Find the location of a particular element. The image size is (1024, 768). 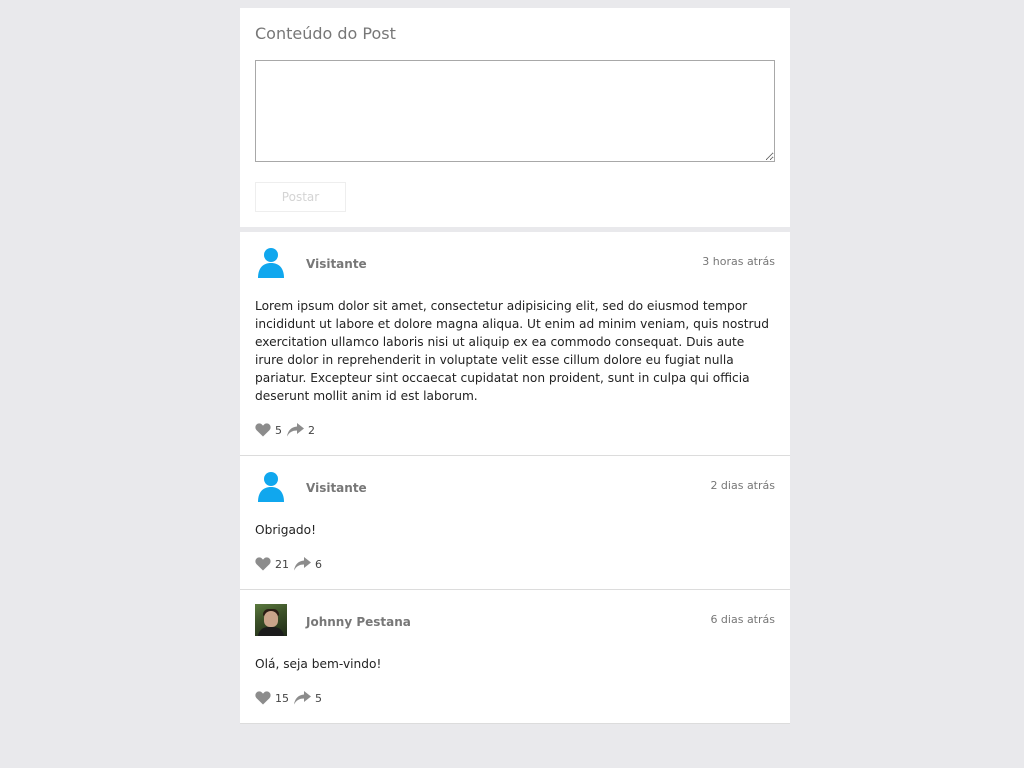

post-actions: 15 5 is located at coordinates (288, 698).